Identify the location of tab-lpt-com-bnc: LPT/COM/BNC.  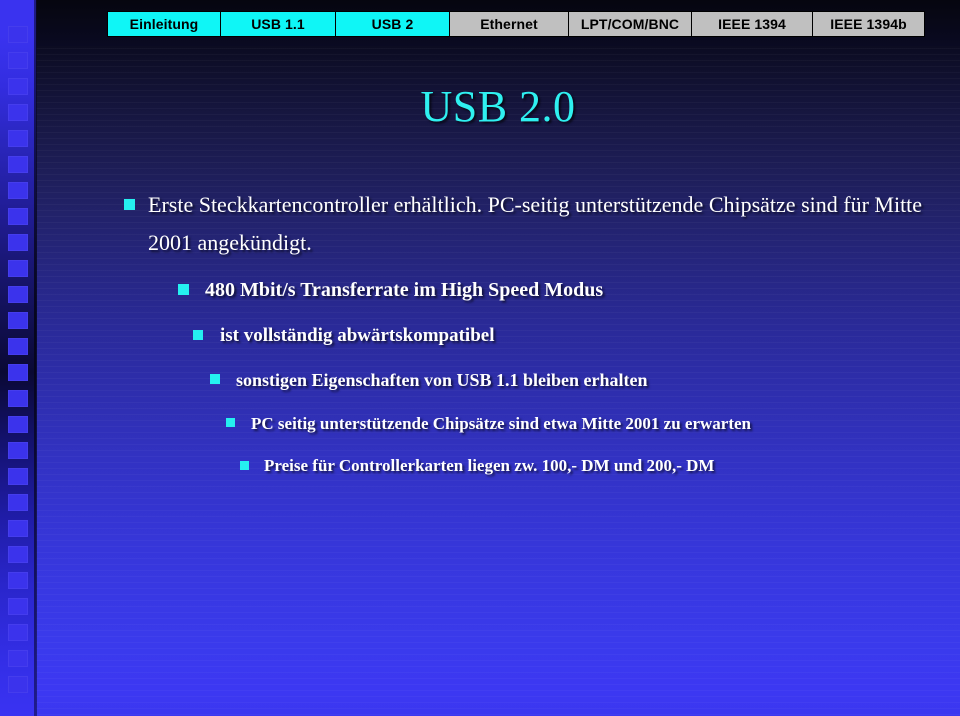
(630, 24).